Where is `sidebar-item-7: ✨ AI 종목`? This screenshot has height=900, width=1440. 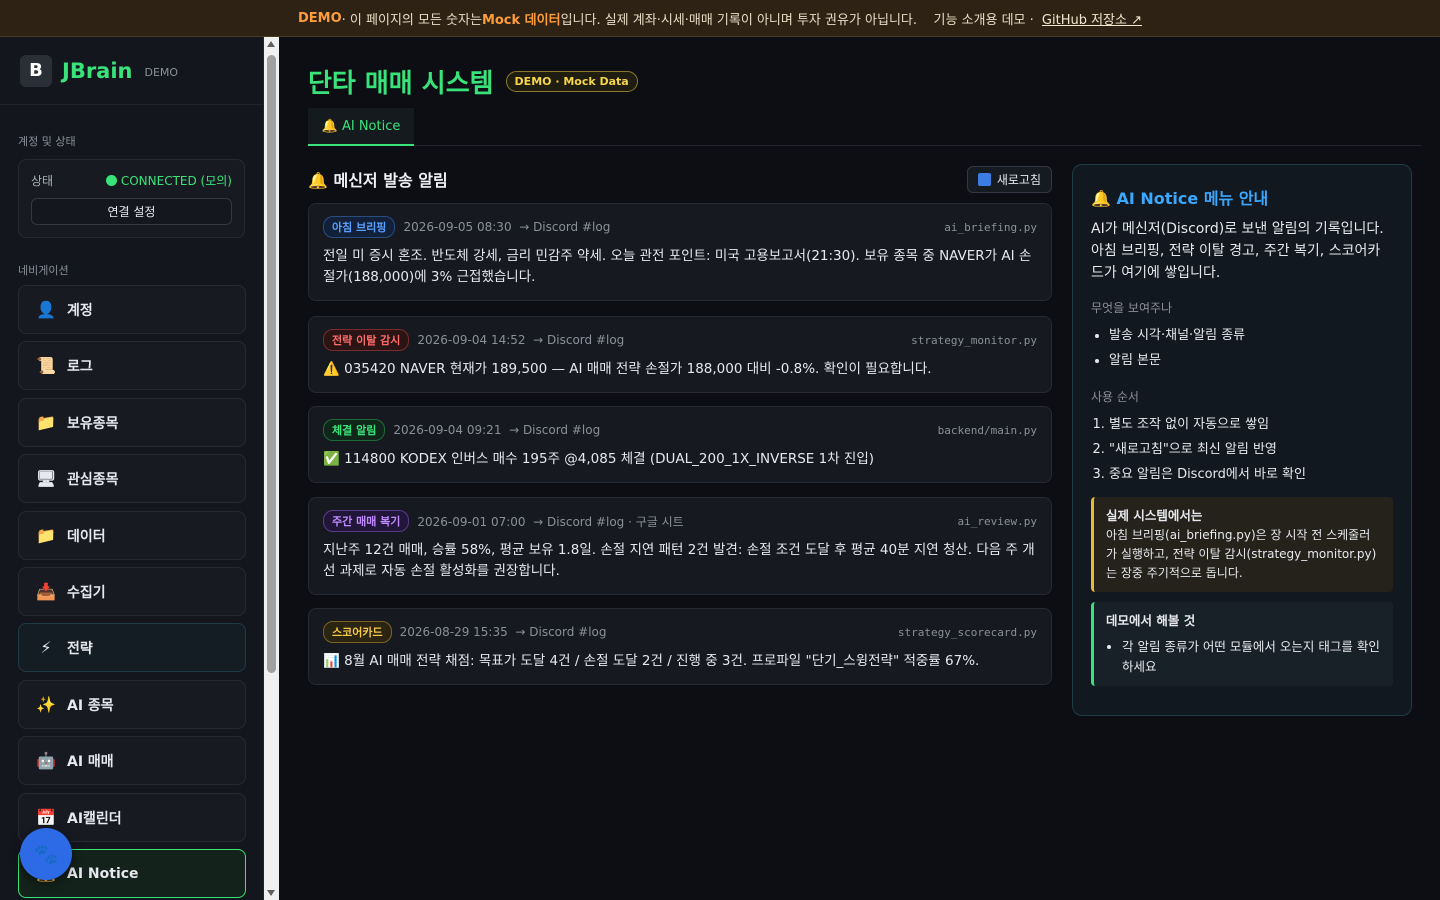
sidebar-item-7: ✨ AI 종목 is located at coordinates (132, 704).